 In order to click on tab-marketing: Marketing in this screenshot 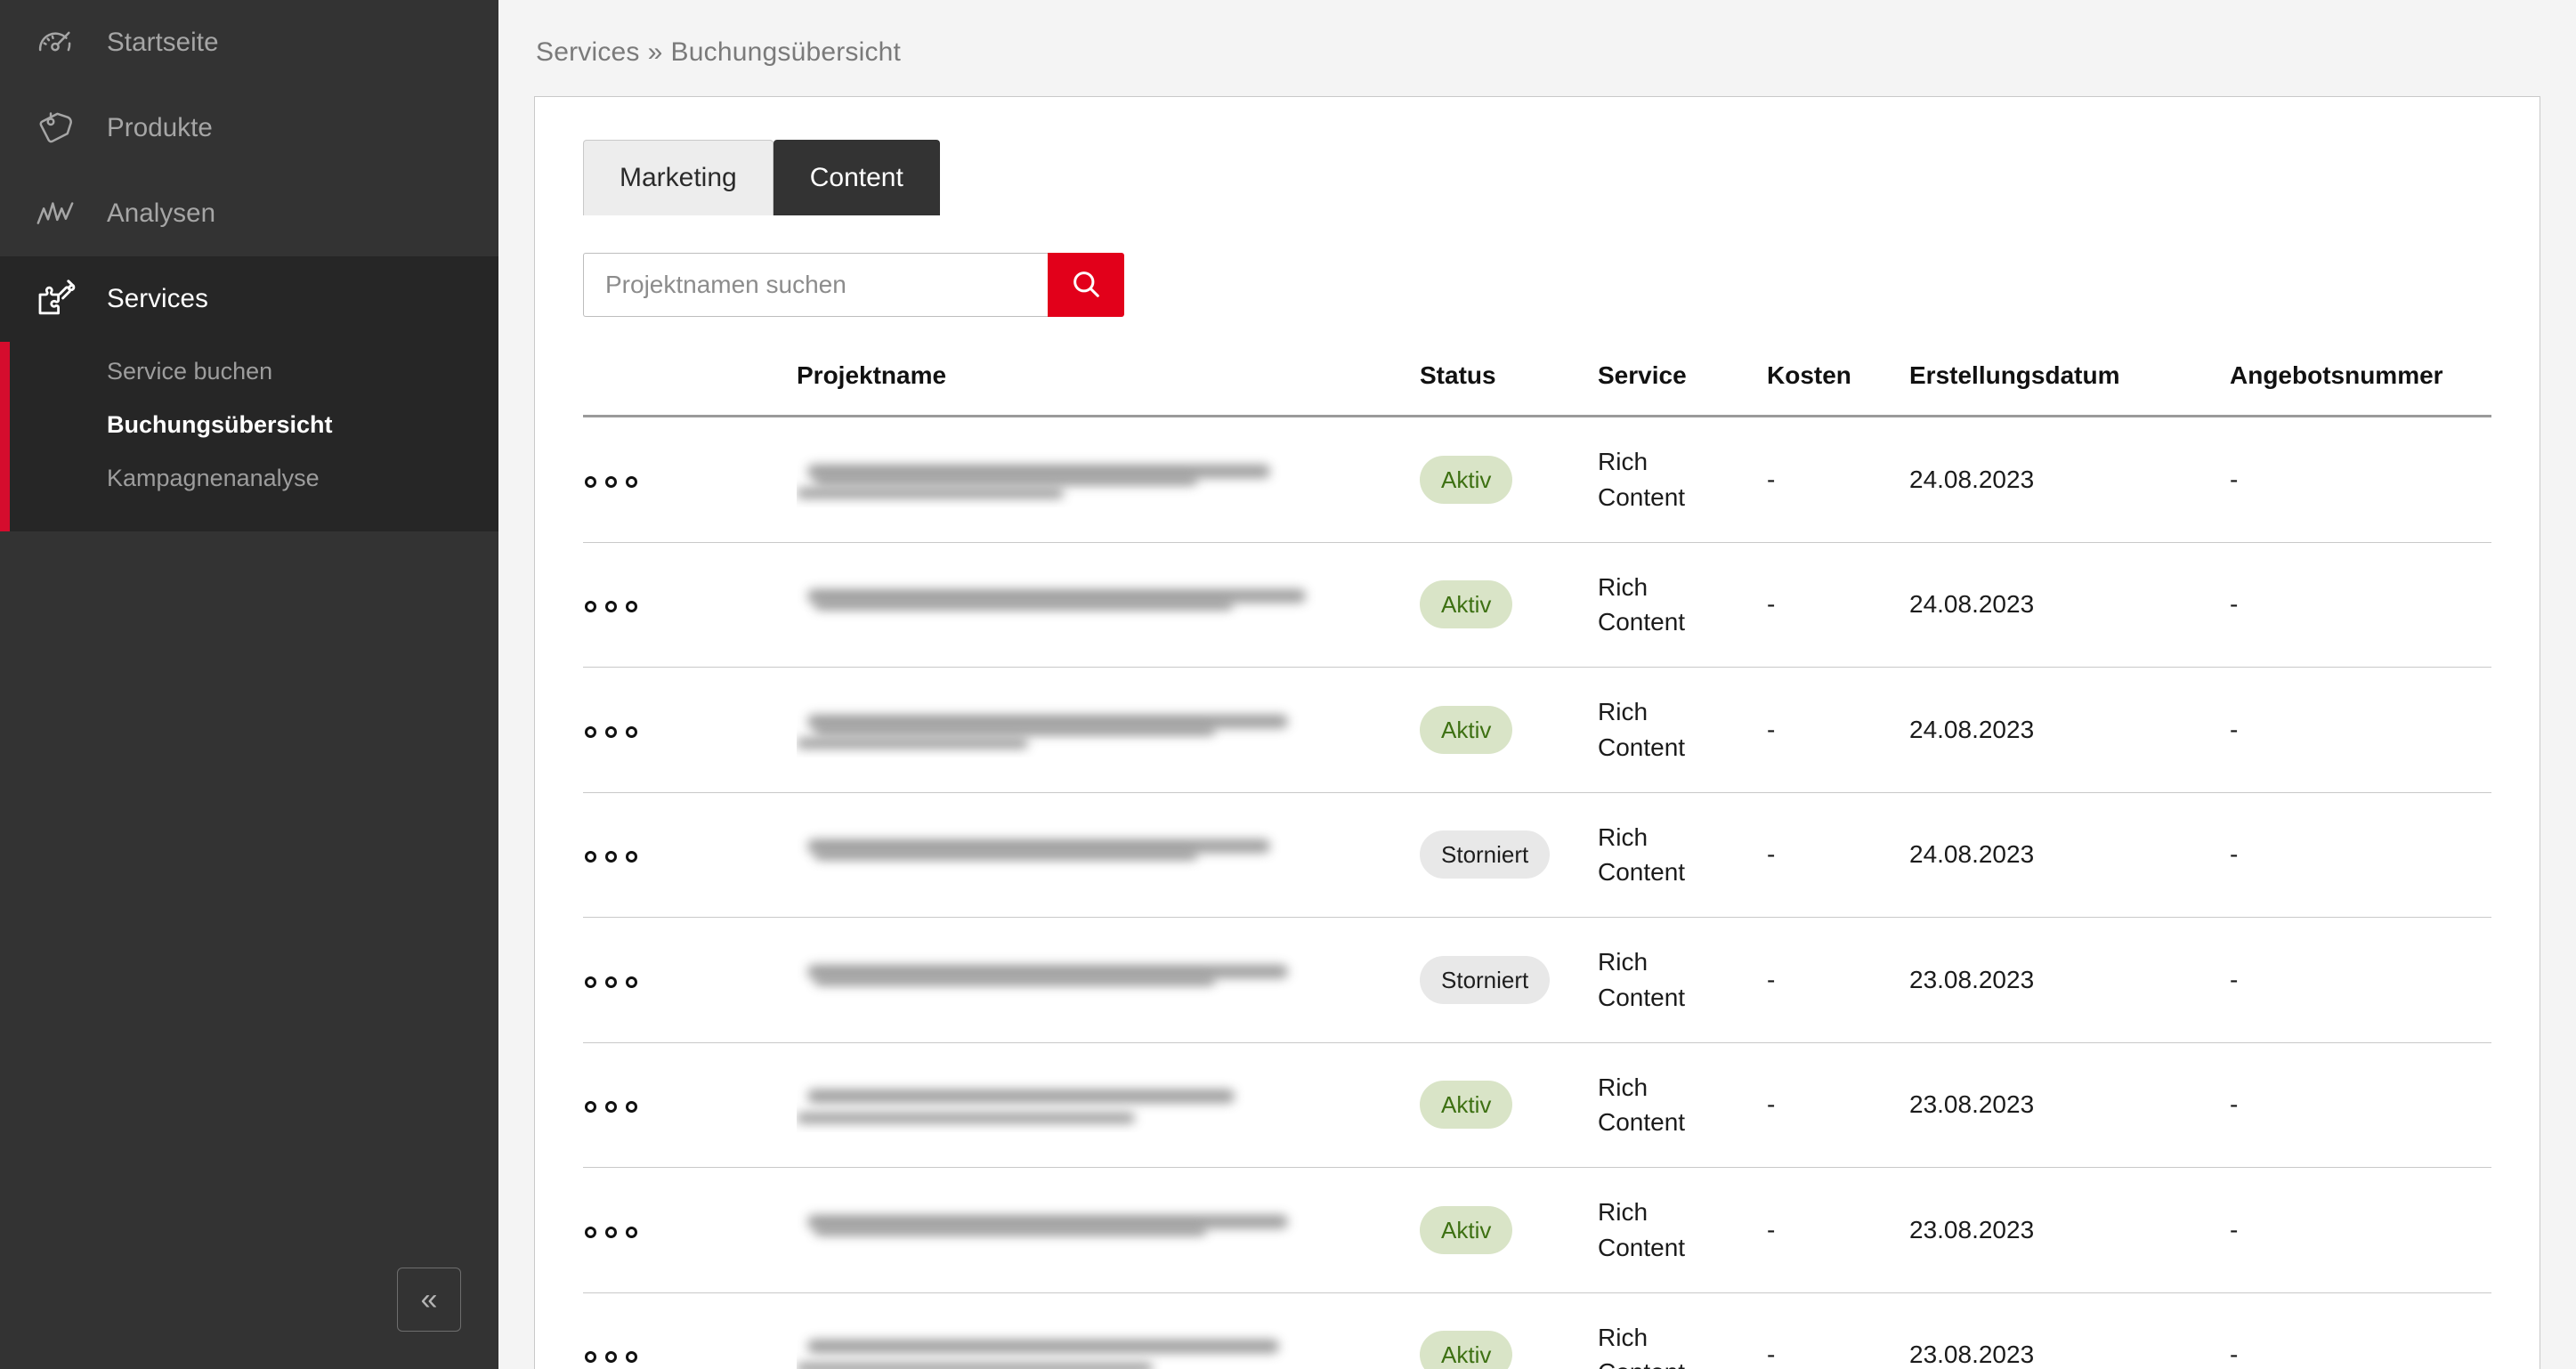, I will do `click(678, 177)`.